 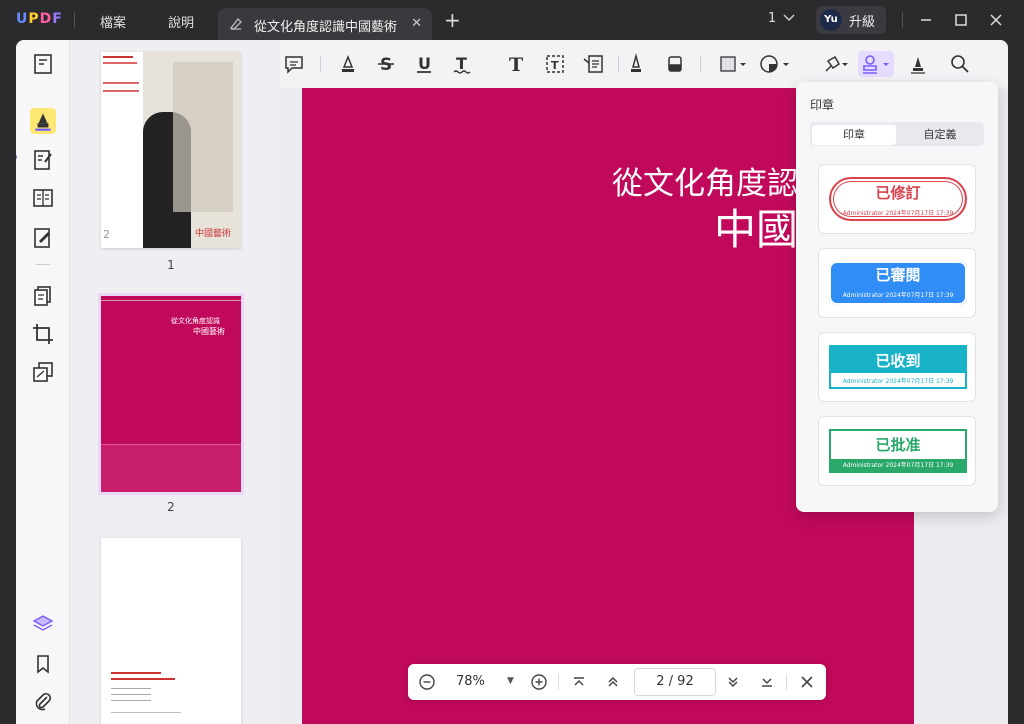 I want to click on strikethrough-icon: S, so click(x=386, y=64).